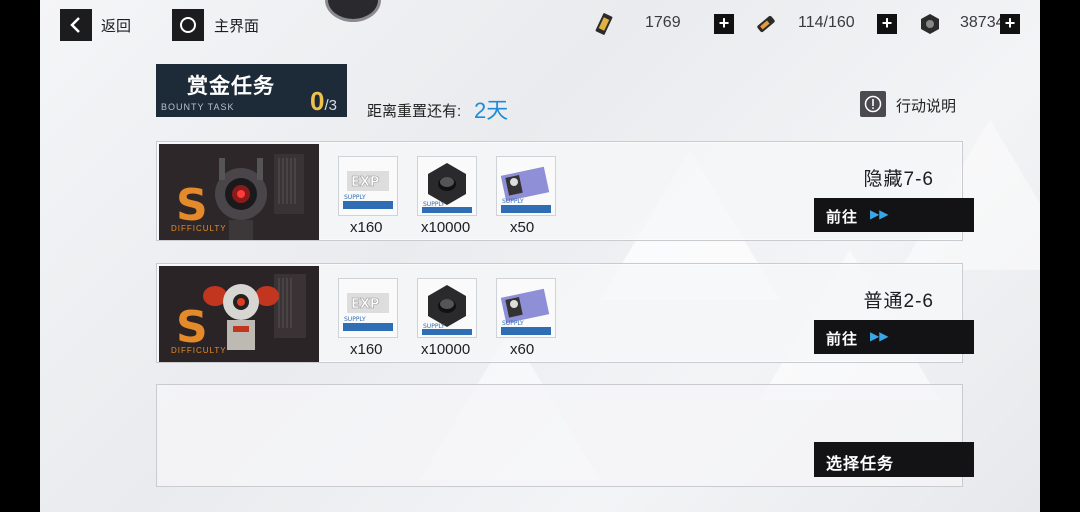  I want to click on reward-count: x50, so click(522, 227).